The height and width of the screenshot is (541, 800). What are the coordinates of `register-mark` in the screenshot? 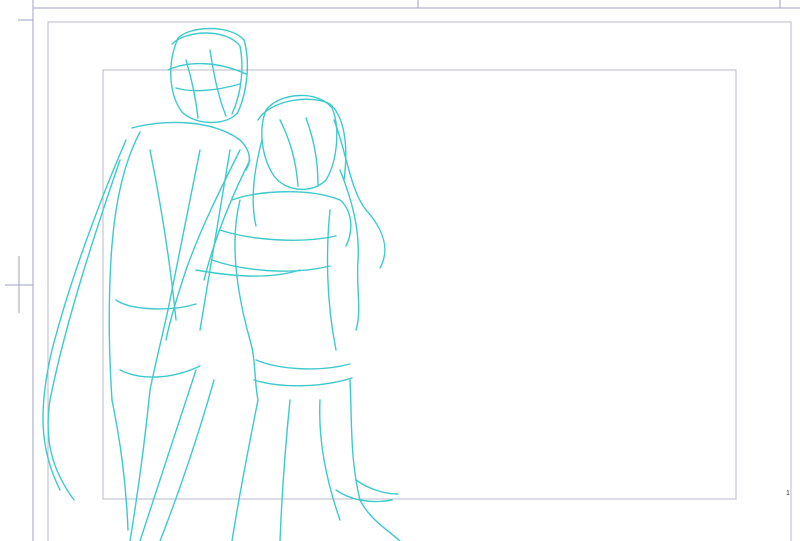 It's located at (19, 284).